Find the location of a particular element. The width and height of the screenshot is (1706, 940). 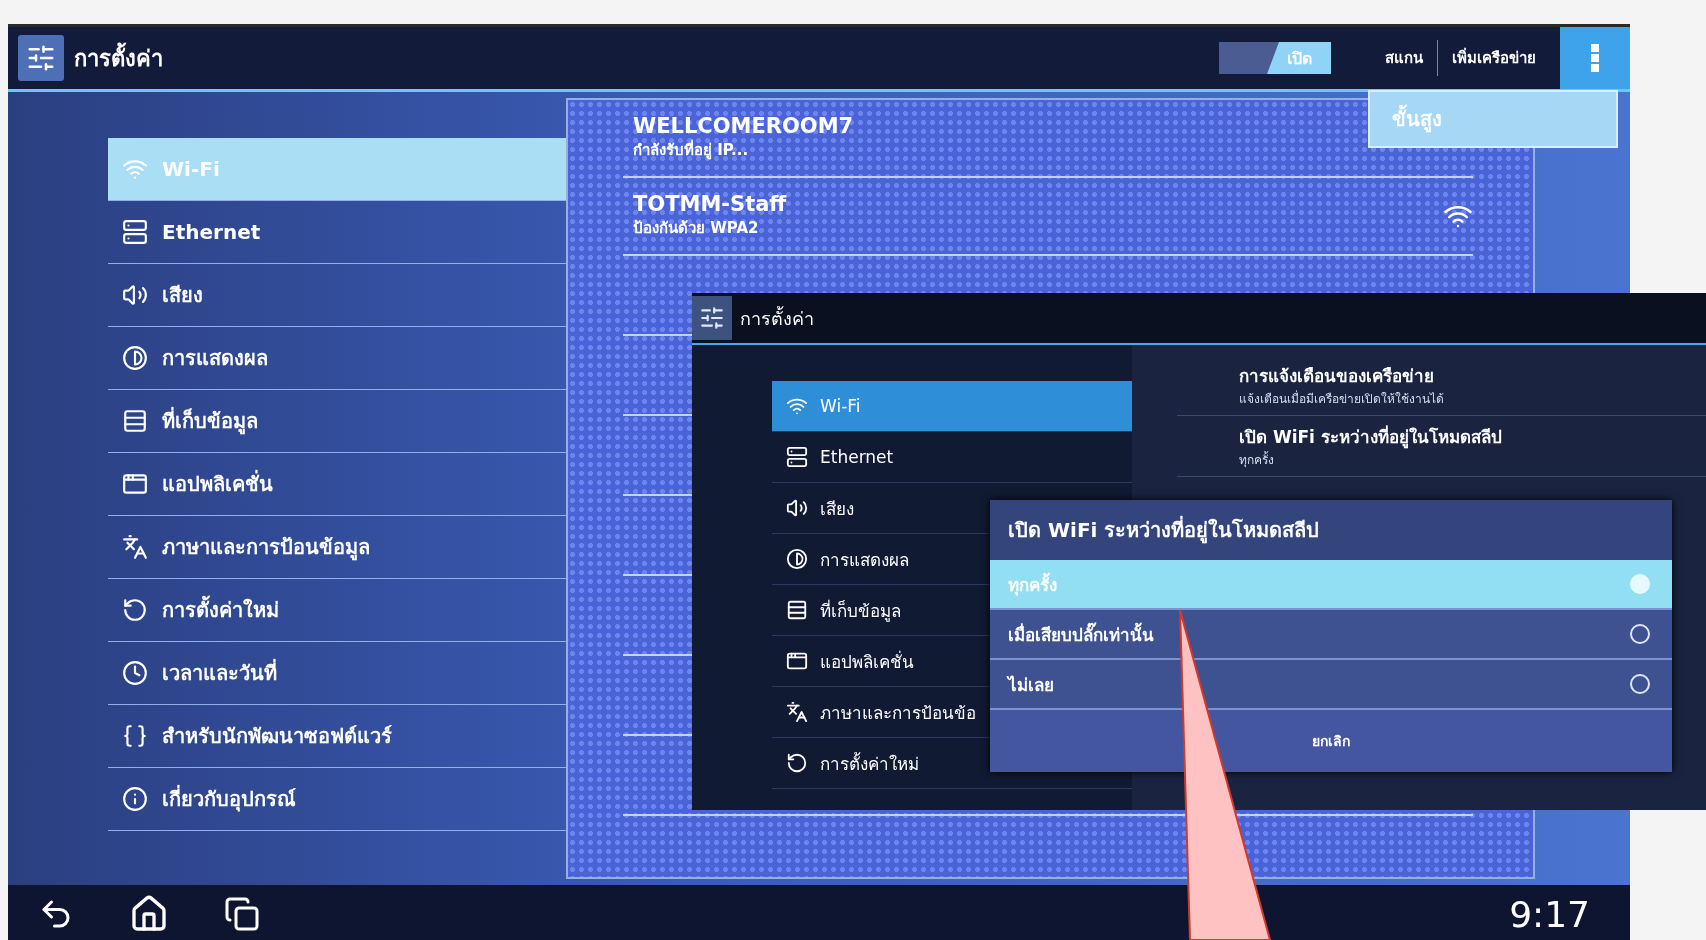

recent-apps-icon is located at coordinates (242, 914).